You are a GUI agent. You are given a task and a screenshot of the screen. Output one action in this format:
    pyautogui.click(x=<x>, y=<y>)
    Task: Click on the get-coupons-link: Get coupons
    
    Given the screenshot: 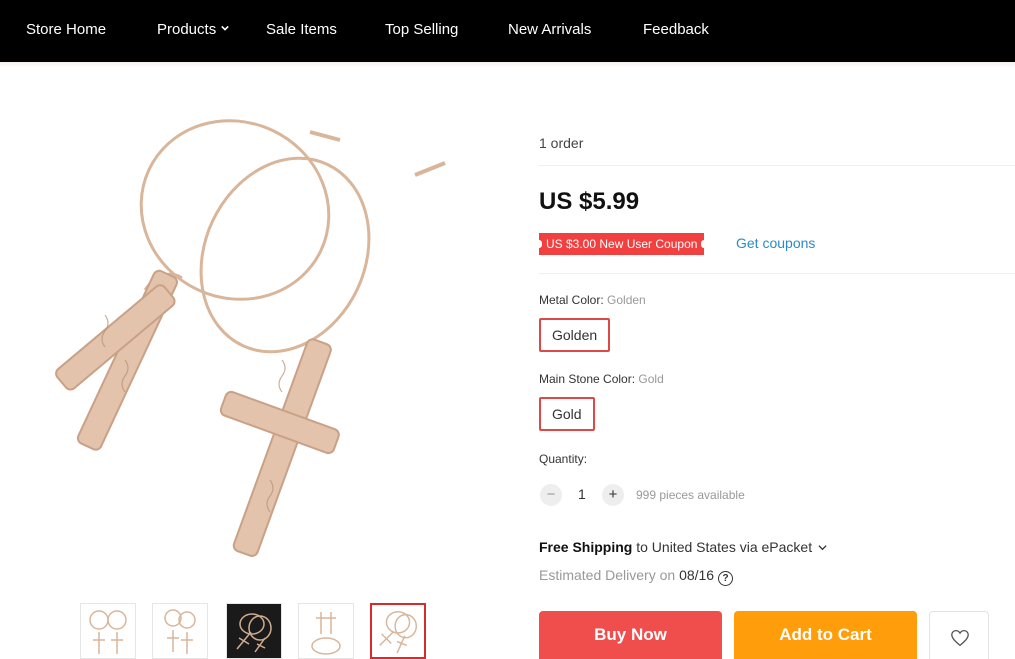 What is the action you would take?
    pyautogui.click(x=775, y=243)
    